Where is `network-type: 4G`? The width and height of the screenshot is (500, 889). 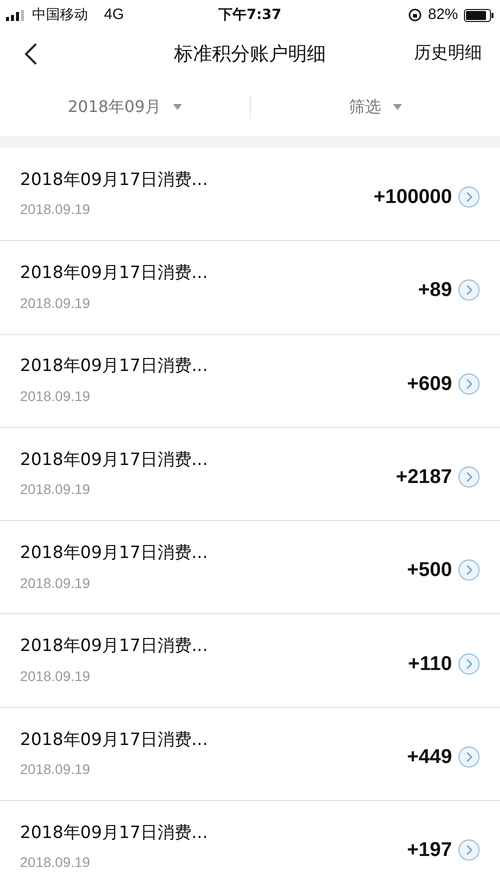 network-type: 4G is located at coordinates (114, 14).